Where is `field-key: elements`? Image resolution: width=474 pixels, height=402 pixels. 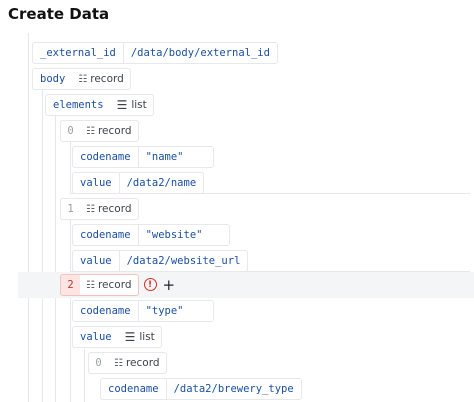 field-key: elements is located at coordinates (78, 105).